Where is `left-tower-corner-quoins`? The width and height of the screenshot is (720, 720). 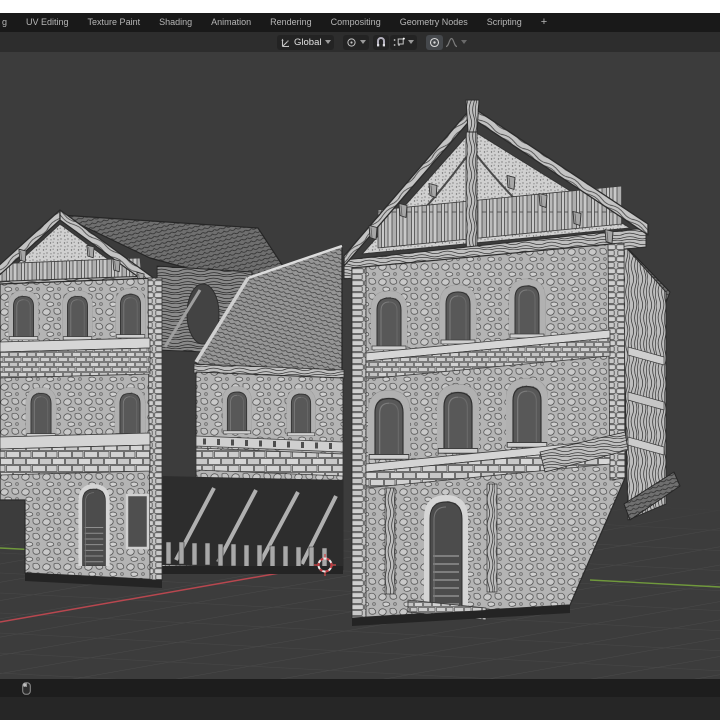
left-tower-corner-quoins is located at coordinates (155, 429).